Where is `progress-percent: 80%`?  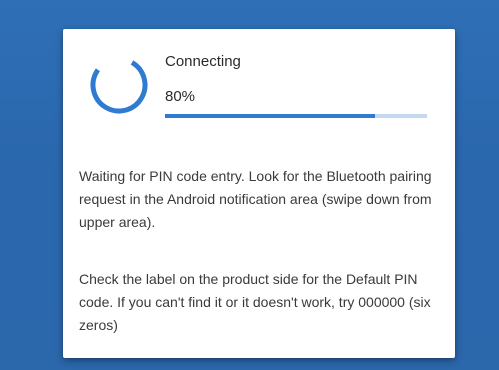 progress-percent: 80% is located at coordinates (180, 96).